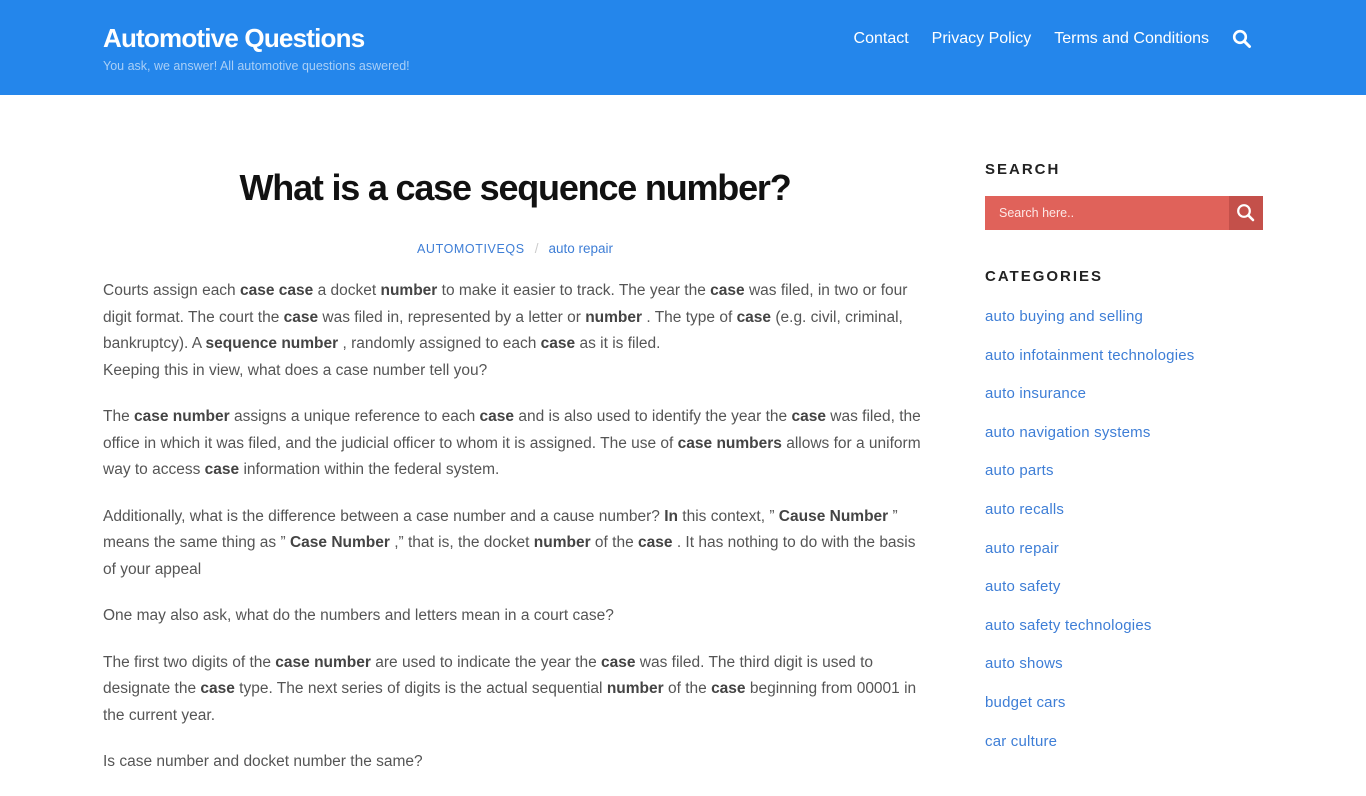 The image size is (1366, 796). Describe the element at coordinates (1024, 509) in the screenshot. I see `category-link: auto recalls` at that location.